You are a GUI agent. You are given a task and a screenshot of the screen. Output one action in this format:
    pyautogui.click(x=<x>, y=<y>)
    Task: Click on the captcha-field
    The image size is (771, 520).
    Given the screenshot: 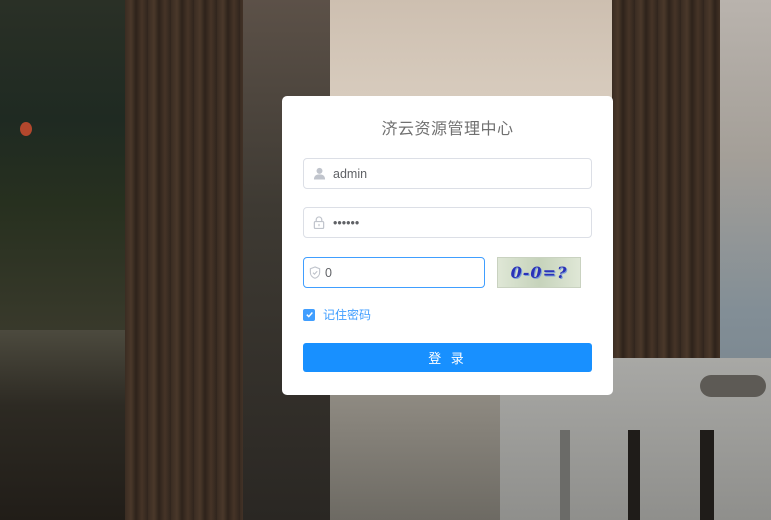 What is the action you would take?
    pyautogui.click(x=394, y=272)
    